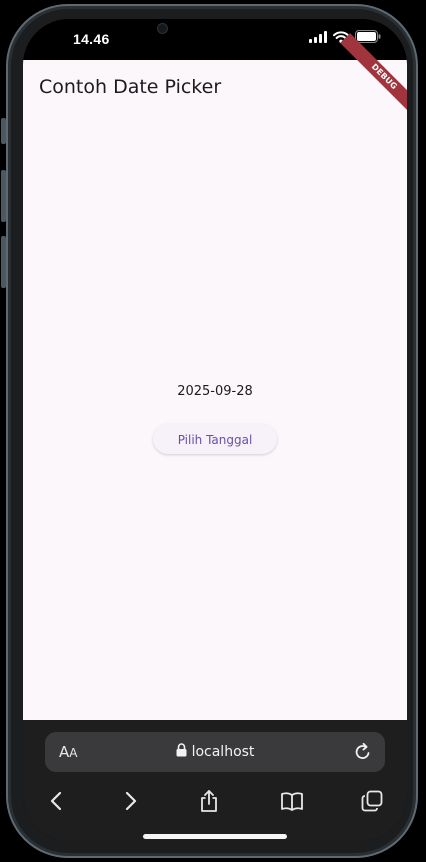 The height and width of the screenshot is (862, 426). What do you see at coordinates (372, 801) in the screenshot?
I see `tabs-icon` at bounding box center [372, 801].